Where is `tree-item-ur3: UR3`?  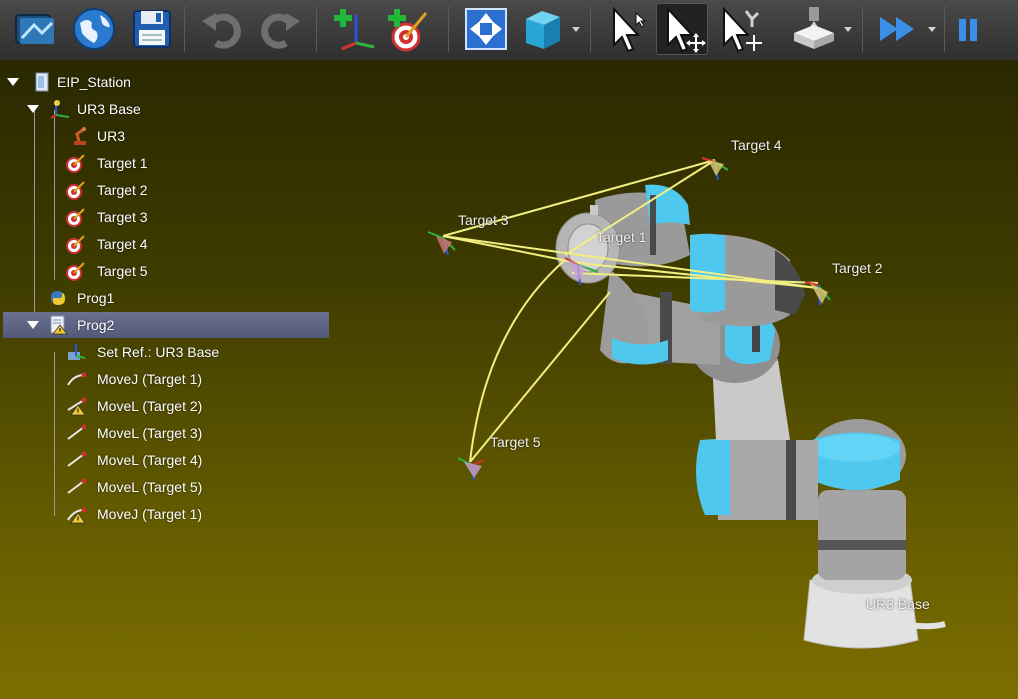
tree-item-ur3: UR3 is located at coordinates (165, 136).